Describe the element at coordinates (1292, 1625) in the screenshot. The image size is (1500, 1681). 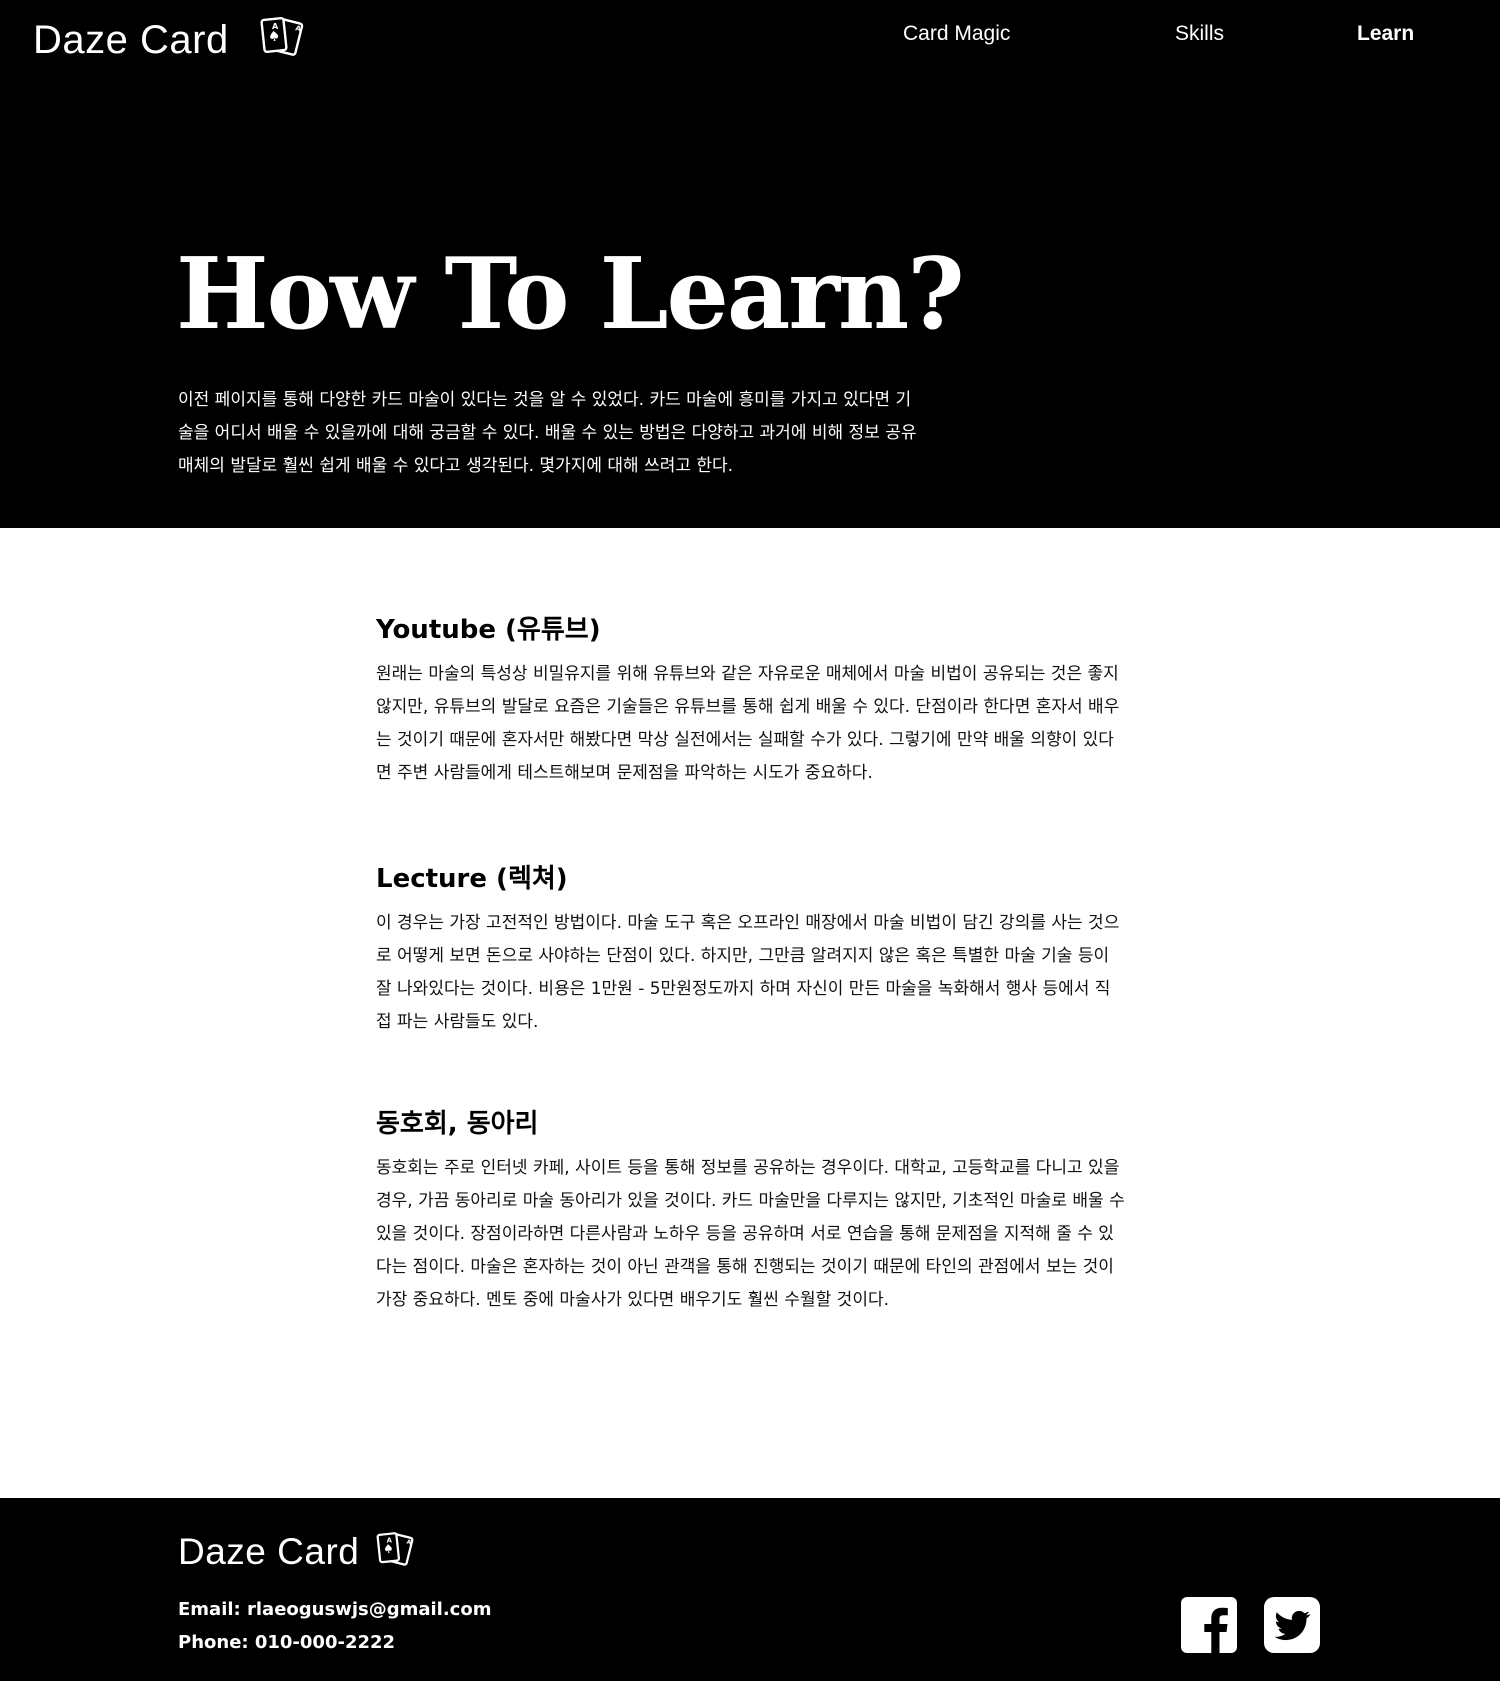
I see `twitter-icon` at that location.